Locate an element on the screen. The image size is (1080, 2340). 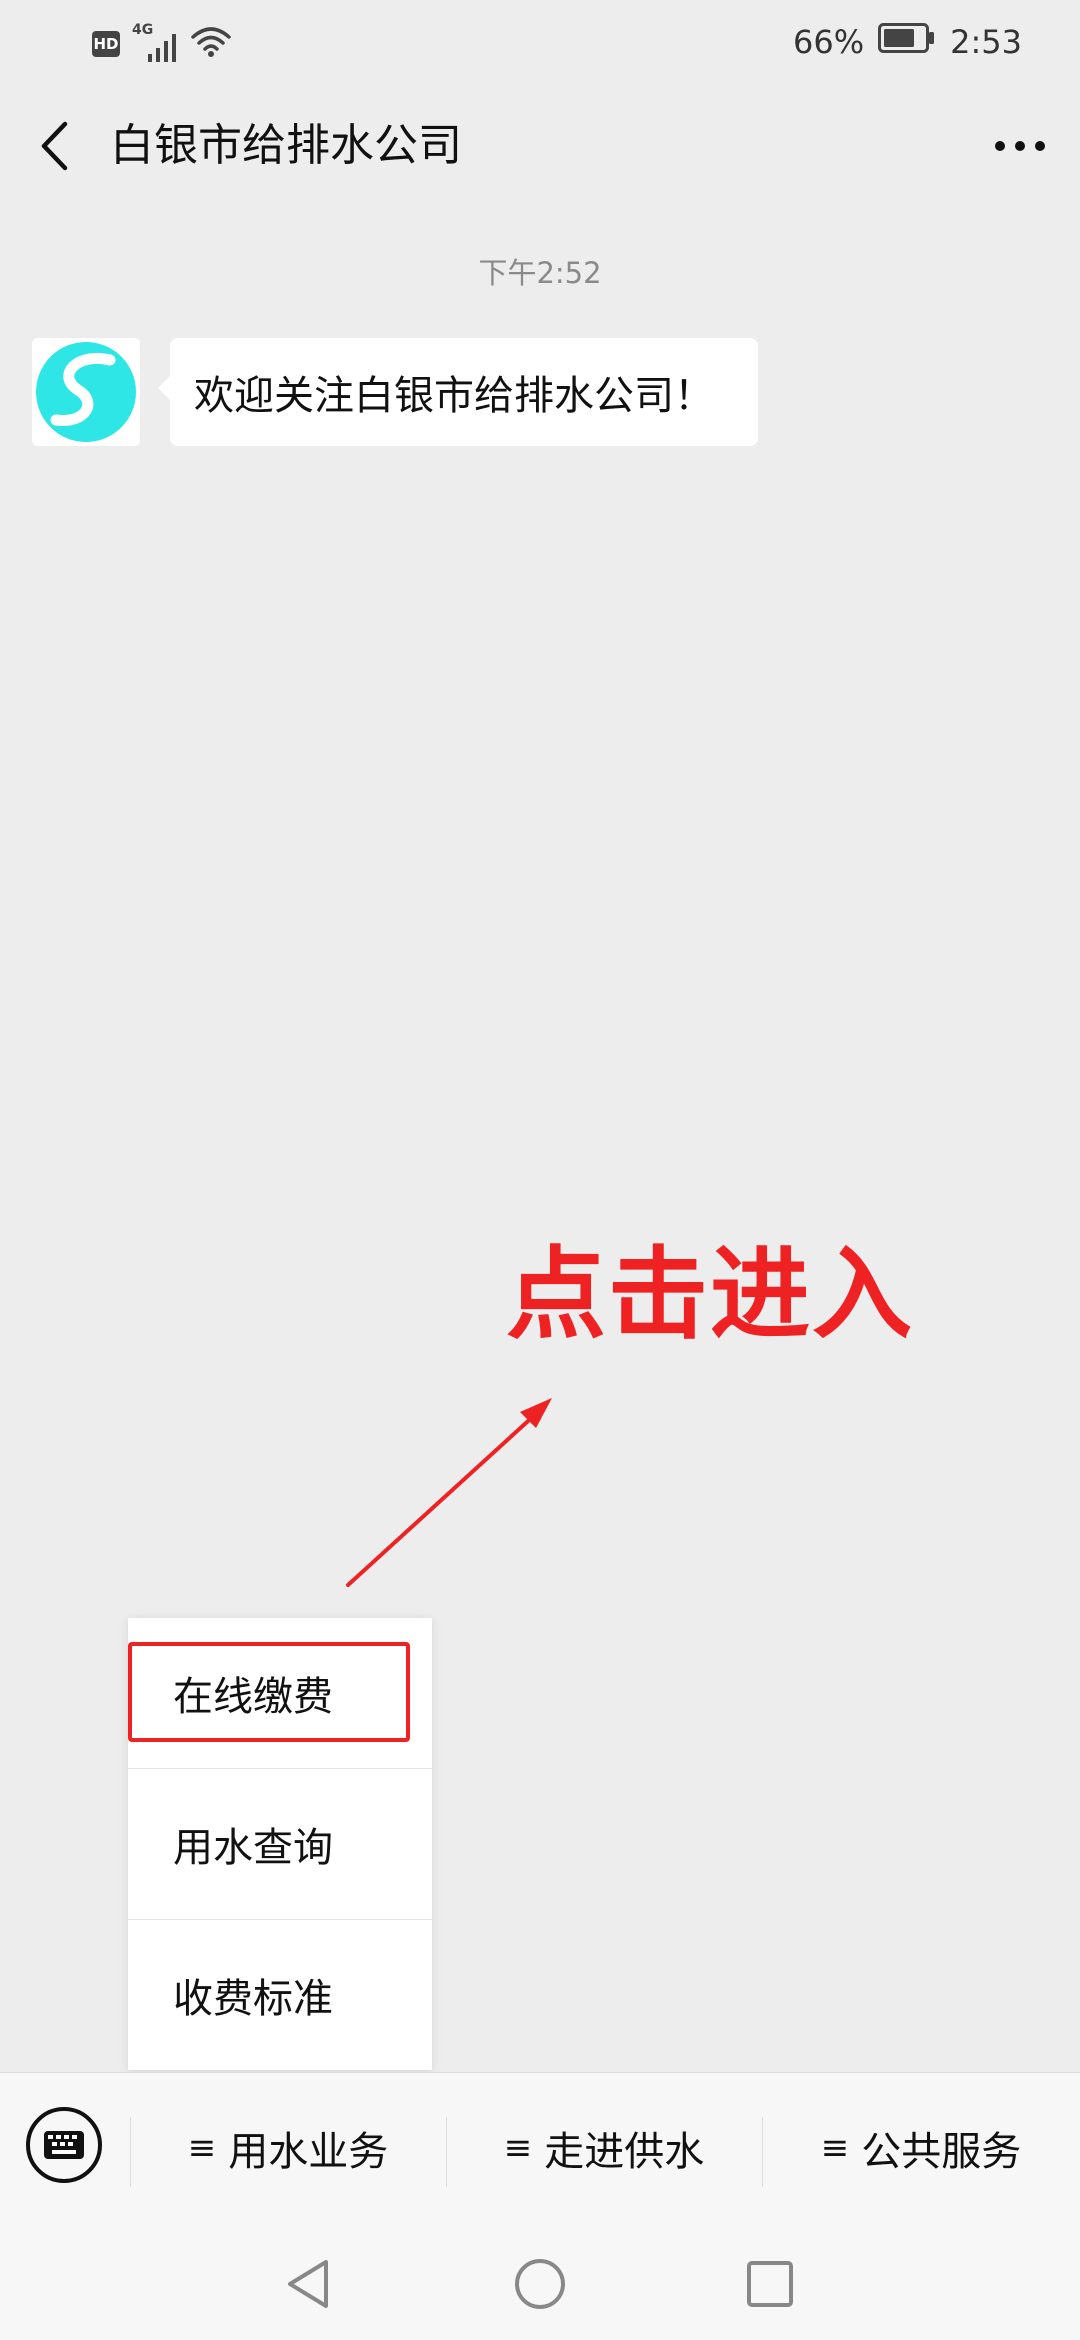
status-bar: HD 4G 66% 2:53 is located at coordinates (540, 42).